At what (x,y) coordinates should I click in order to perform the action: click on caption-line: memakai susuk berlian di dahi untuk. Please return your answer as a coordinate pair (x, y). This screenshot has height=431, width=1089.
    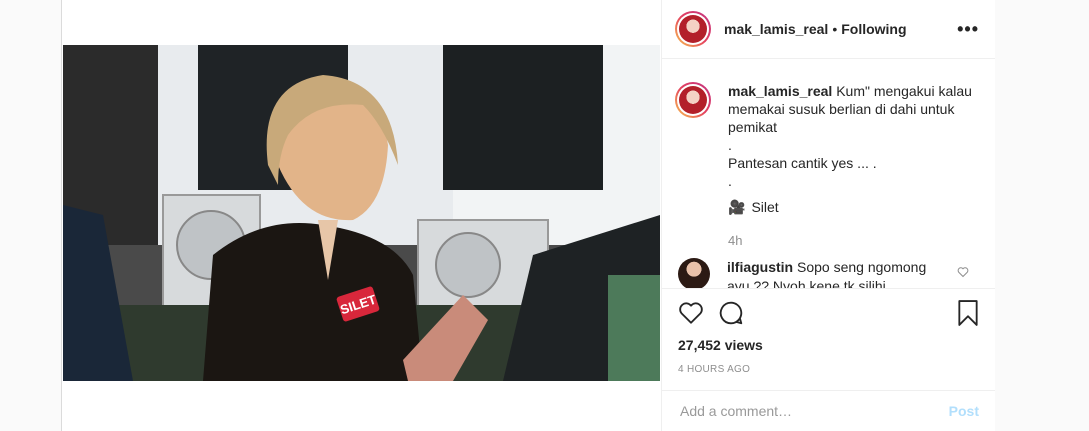
    Looking at the image, I should click on (841, 109).